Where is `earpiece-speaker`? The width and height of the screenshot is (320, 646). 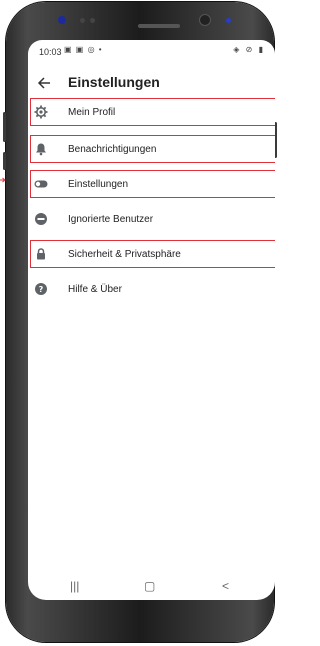 earpiece-speaker is located at coordinates (159, 26).